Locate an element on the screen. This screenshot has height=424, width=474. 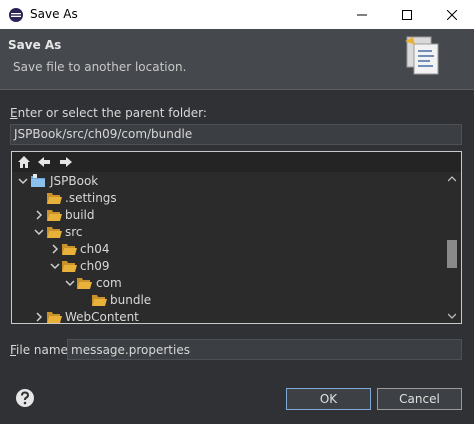
tree-vertical-scrollbar is located at coordinates (452, 247).